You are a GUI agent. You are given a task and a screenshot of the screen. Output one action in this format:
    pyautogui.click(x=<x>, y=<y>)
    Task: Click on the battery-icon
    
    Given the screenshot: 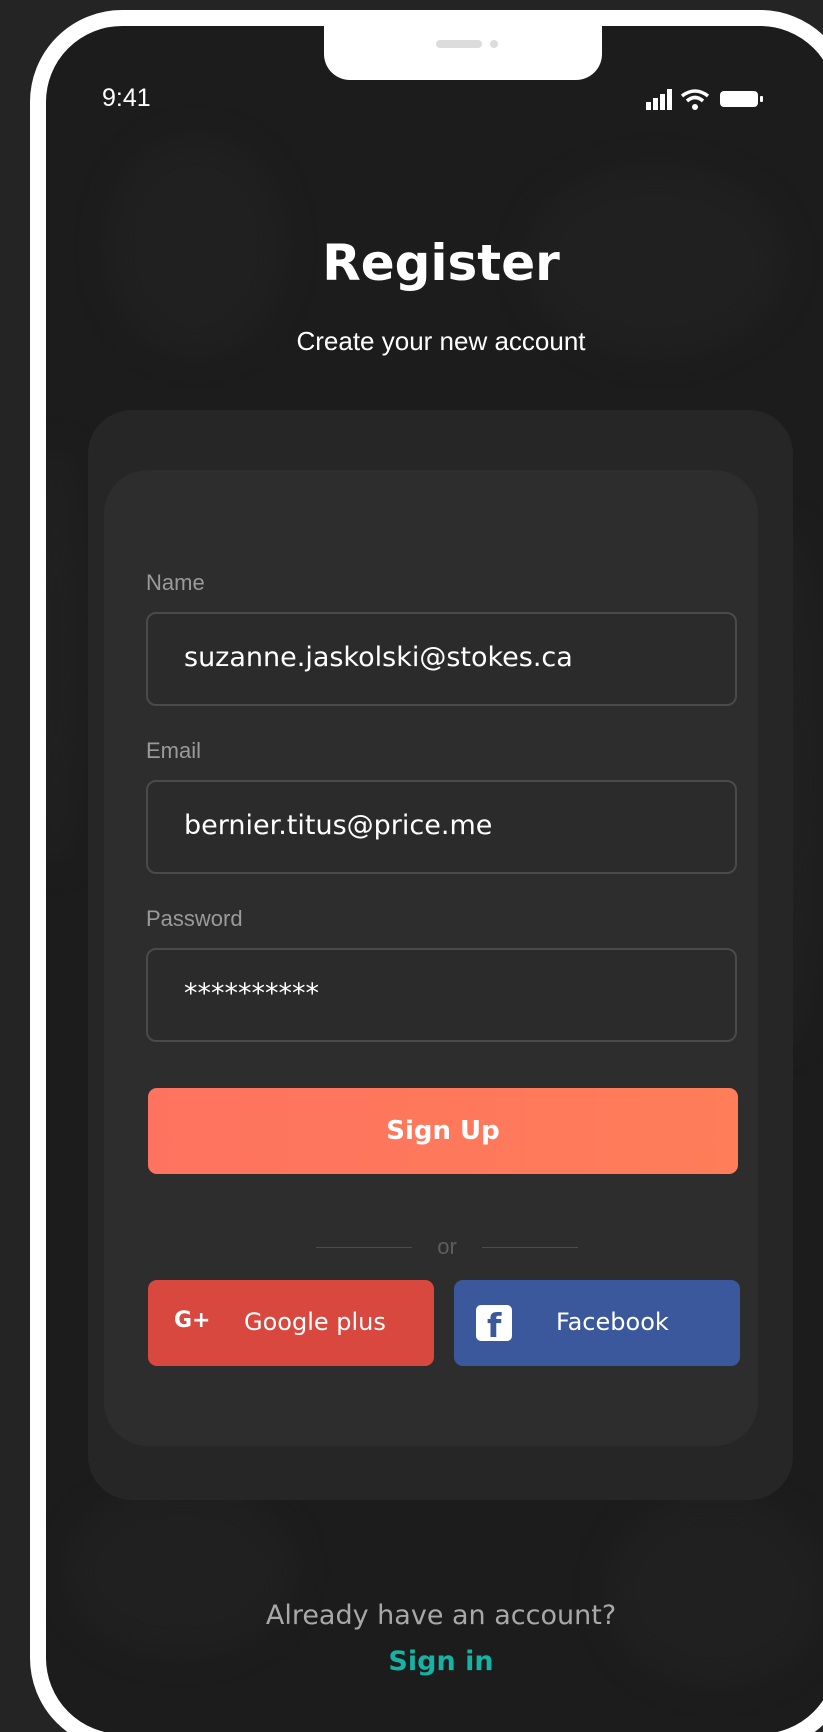 What is the action you would take?
    pyautogui.click(x=741, y=99)
    